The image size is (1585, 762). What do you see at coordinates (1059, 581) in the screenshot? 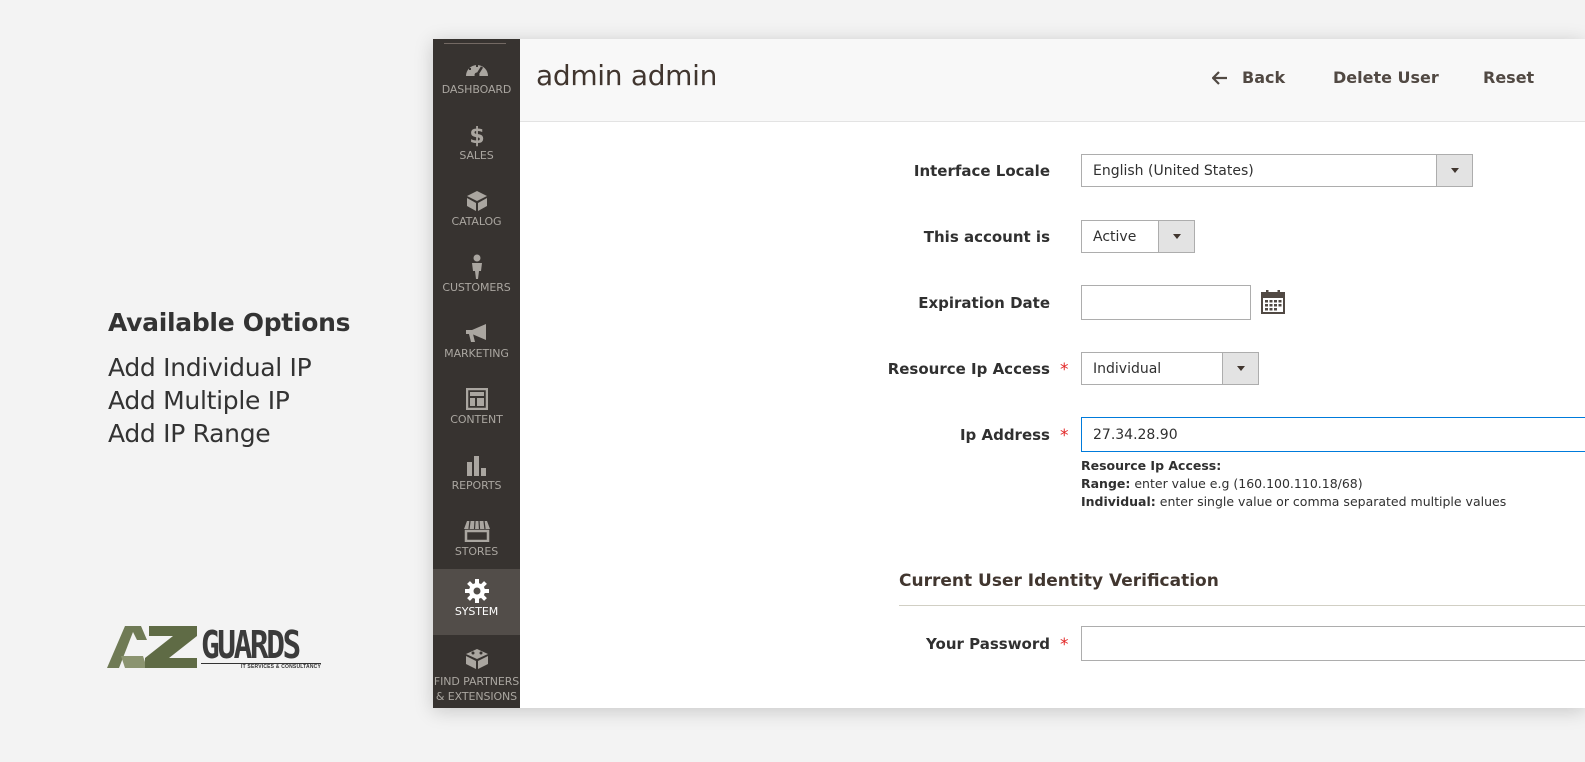
I see `section-title-identity-verification: Current User Identity Verification` at bounding box center [1059, 581].